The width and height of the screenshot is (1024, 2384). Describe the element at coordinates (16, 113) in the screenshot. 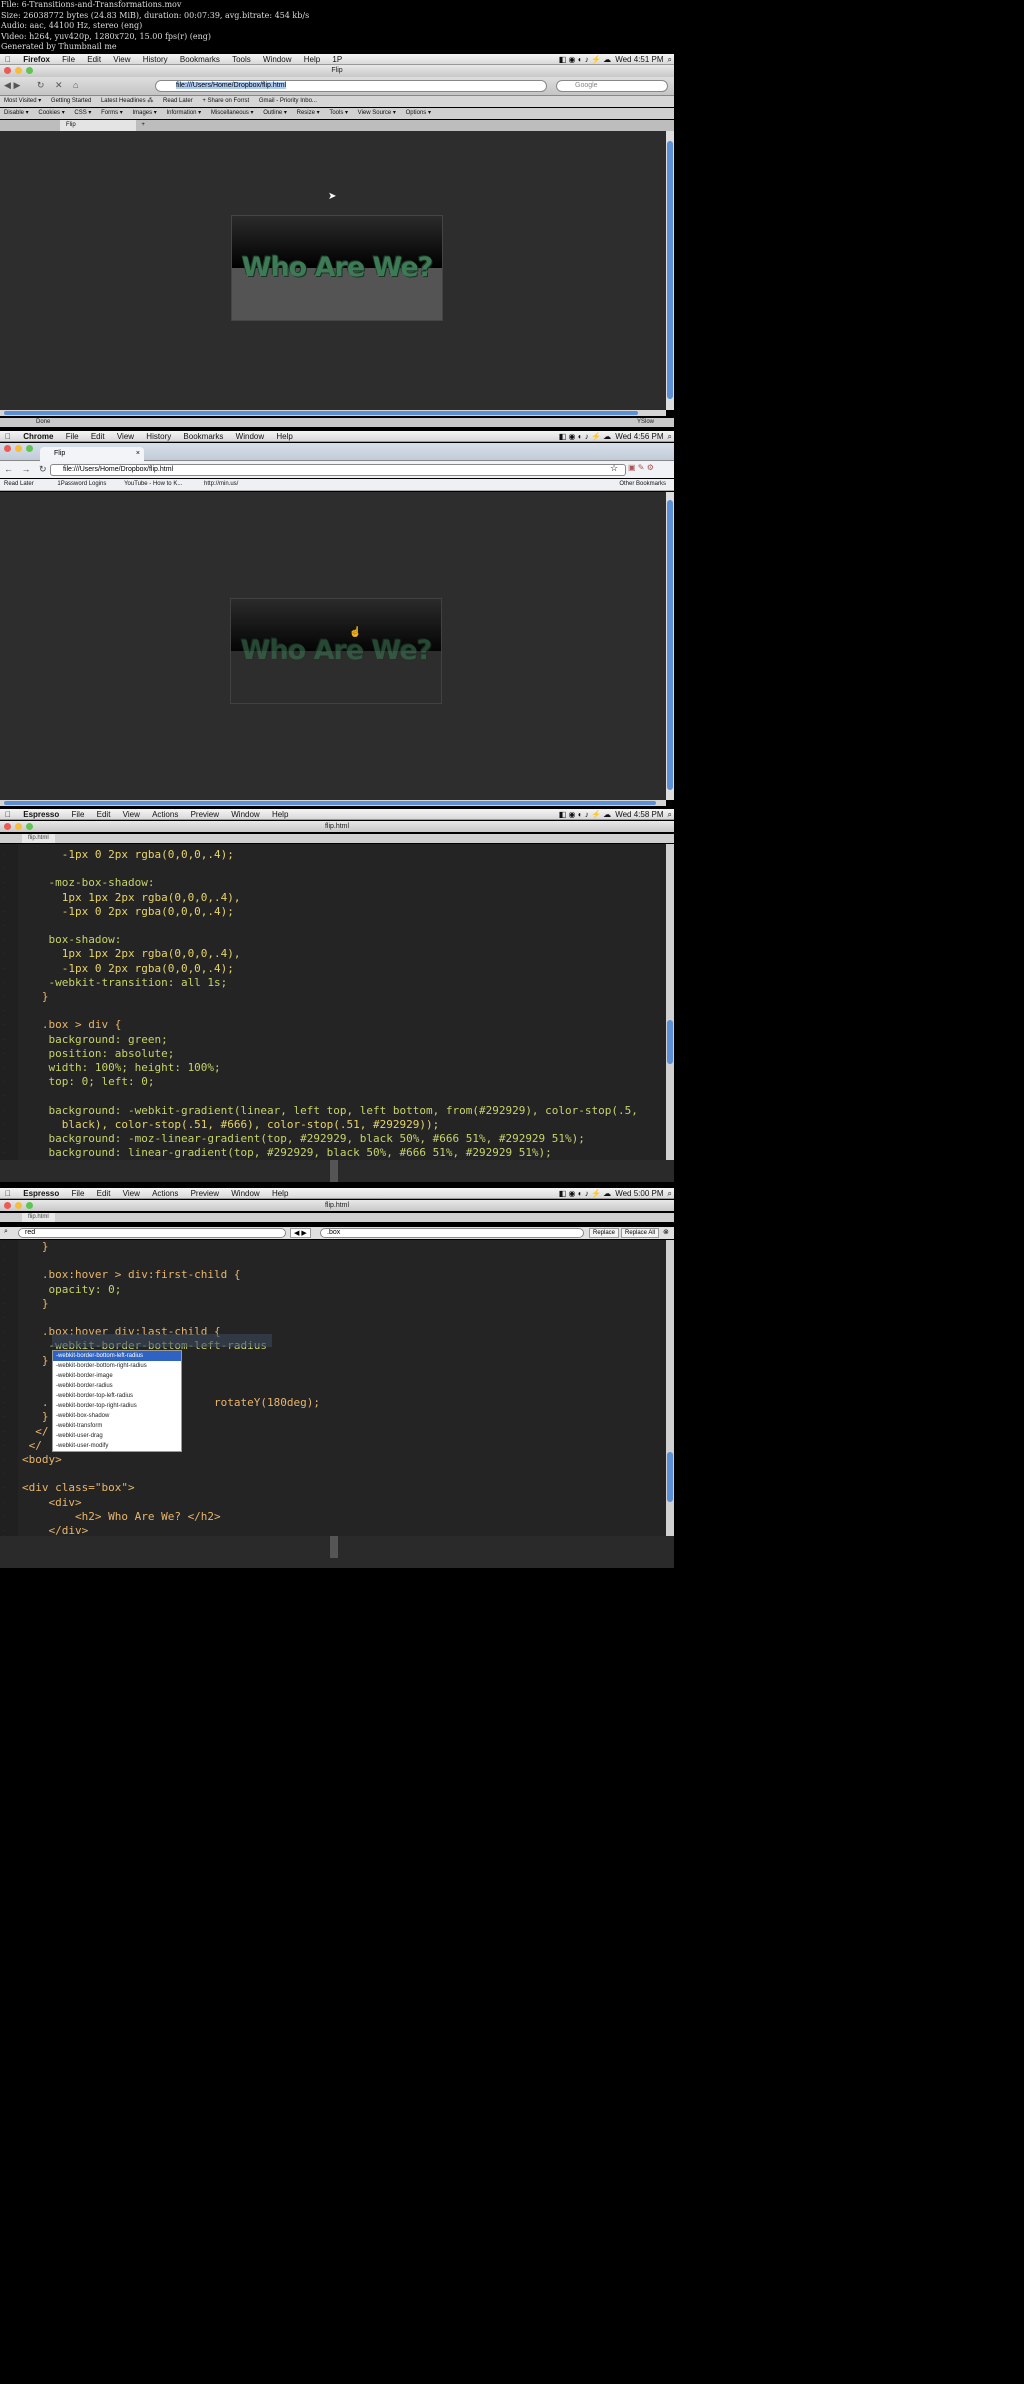

I see `devbar-item: Disable ▾` at that location.